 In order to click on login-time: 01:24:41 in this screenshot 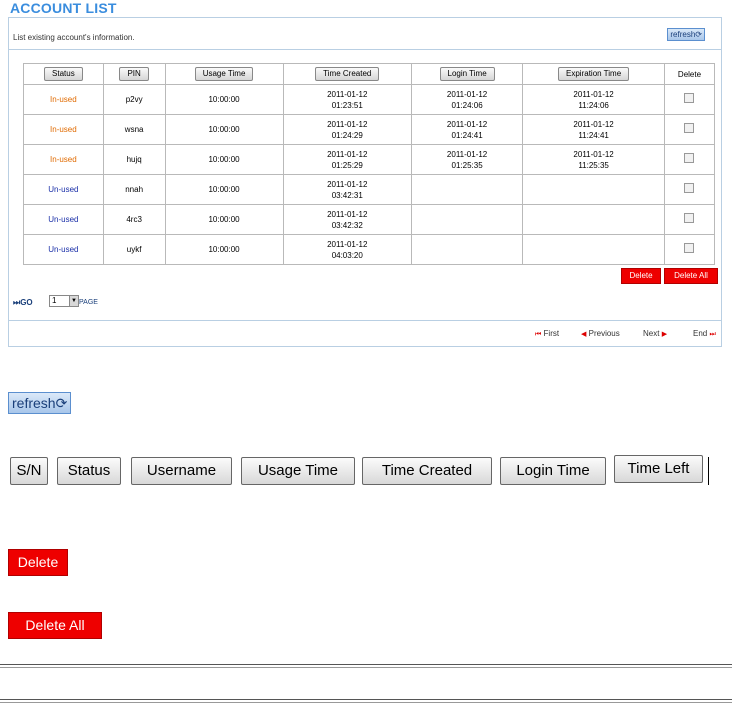, I will do `click(467, 135)`.